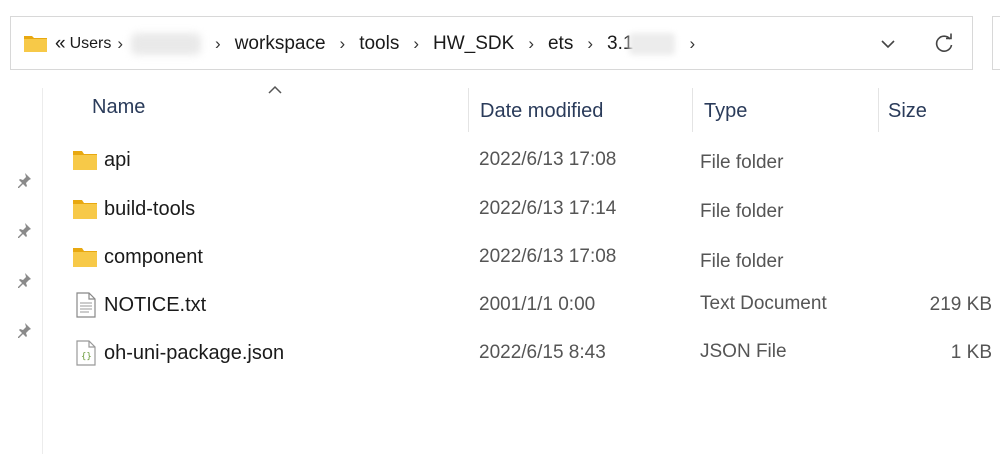 The width and height of the screenshot is (1000, 454). Describe the element at coordinates (194, 353) in the screenshot. I see `file-name: oh-uni-package.json` at that location.